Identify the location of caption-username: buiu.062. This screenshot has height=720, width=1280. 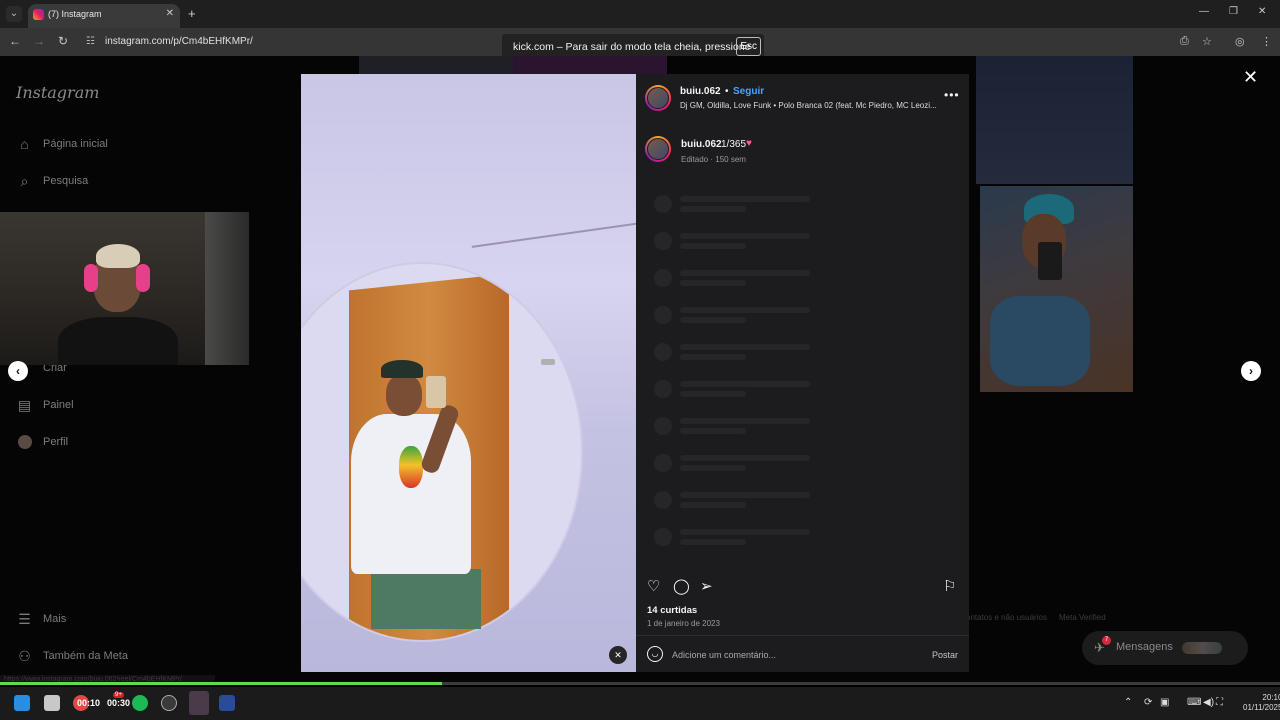
(701, 144).